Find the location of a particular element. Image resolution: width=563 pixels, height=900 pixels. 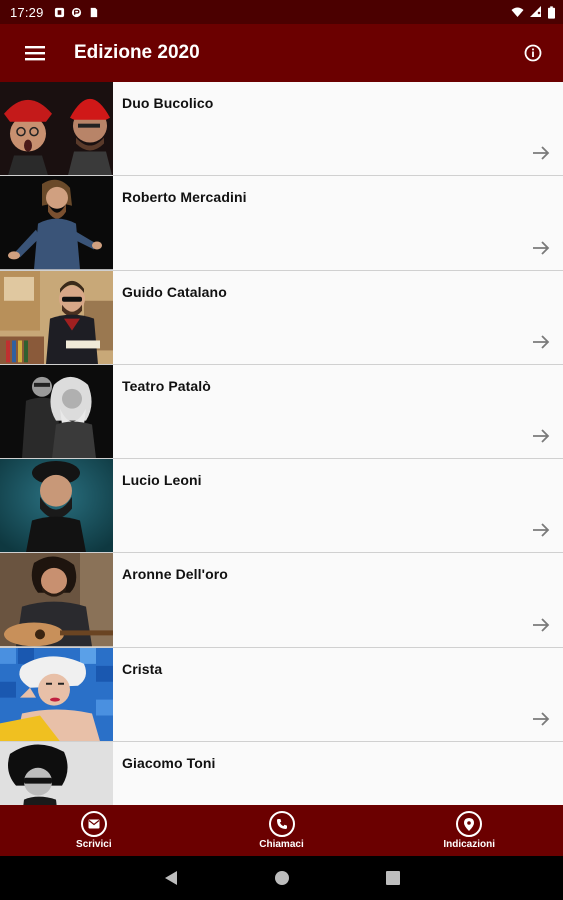

artist-name: Duo Bucolico is located at coordinates (168, 103).